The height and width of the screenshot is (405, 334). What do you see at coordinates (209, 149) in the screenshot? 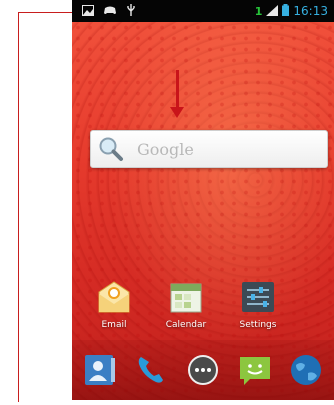
I see `google-search-widget: Google` at bounding box center [209, 149].